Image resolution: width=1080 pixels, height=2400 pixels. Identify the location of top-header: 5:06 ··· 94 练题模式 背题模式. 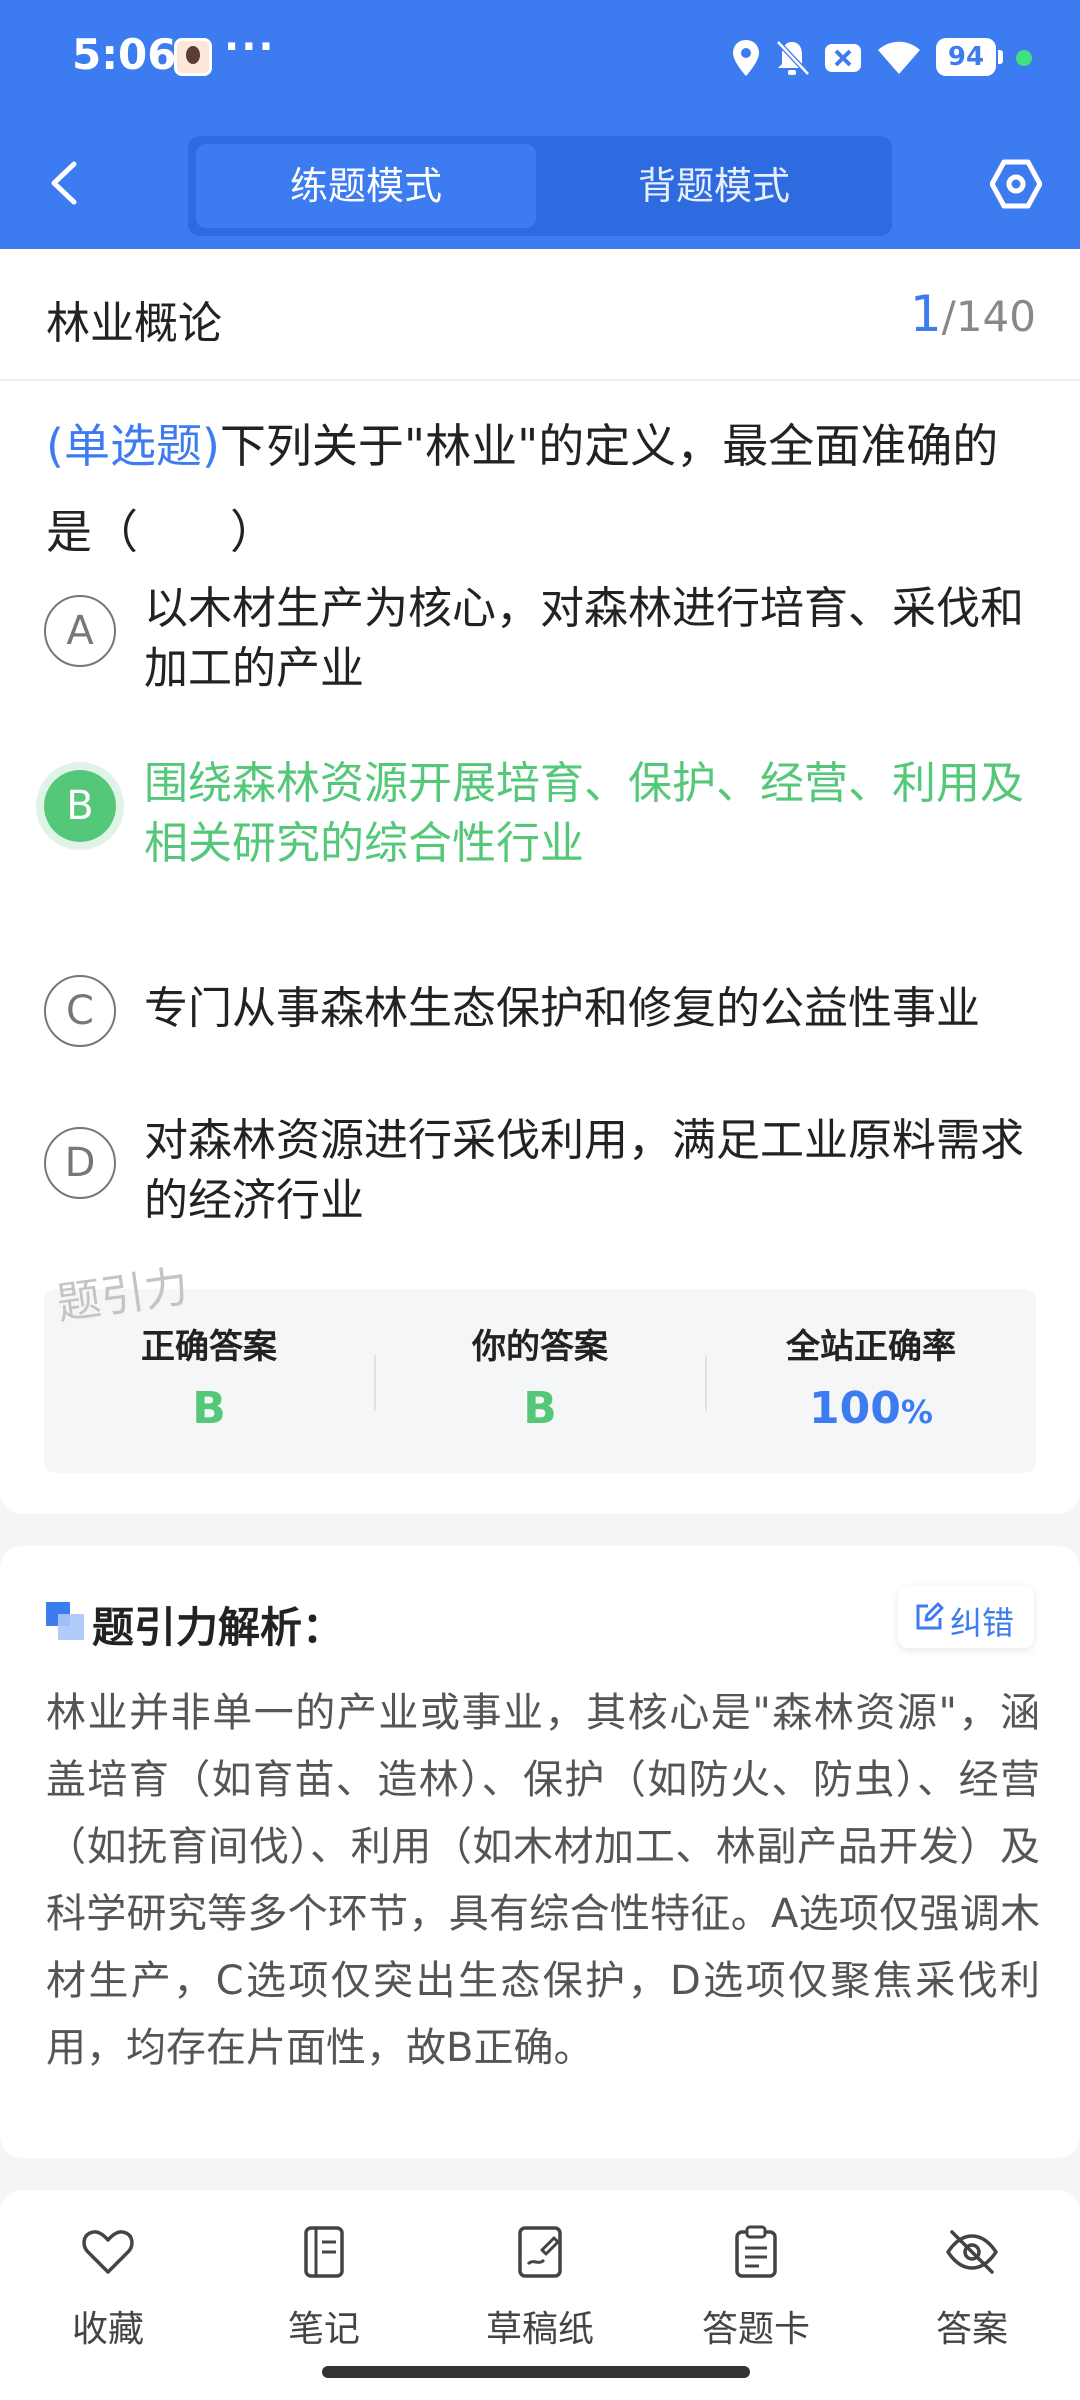
(540, 124).